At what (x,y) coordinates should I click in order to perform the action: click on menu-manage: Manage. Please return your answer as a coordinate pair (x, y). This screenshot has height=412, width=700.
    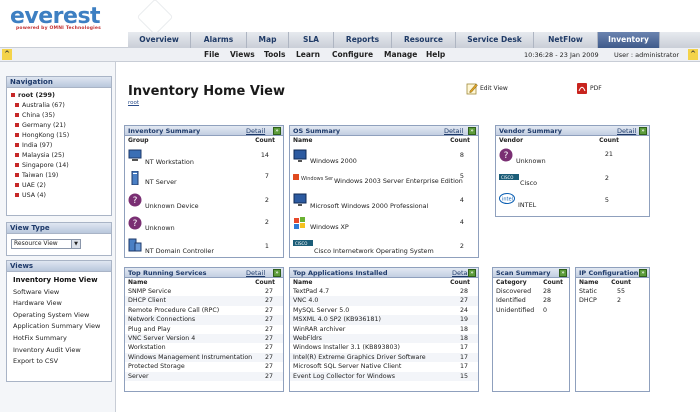
    Looking at the image, I should click on (400, 54).